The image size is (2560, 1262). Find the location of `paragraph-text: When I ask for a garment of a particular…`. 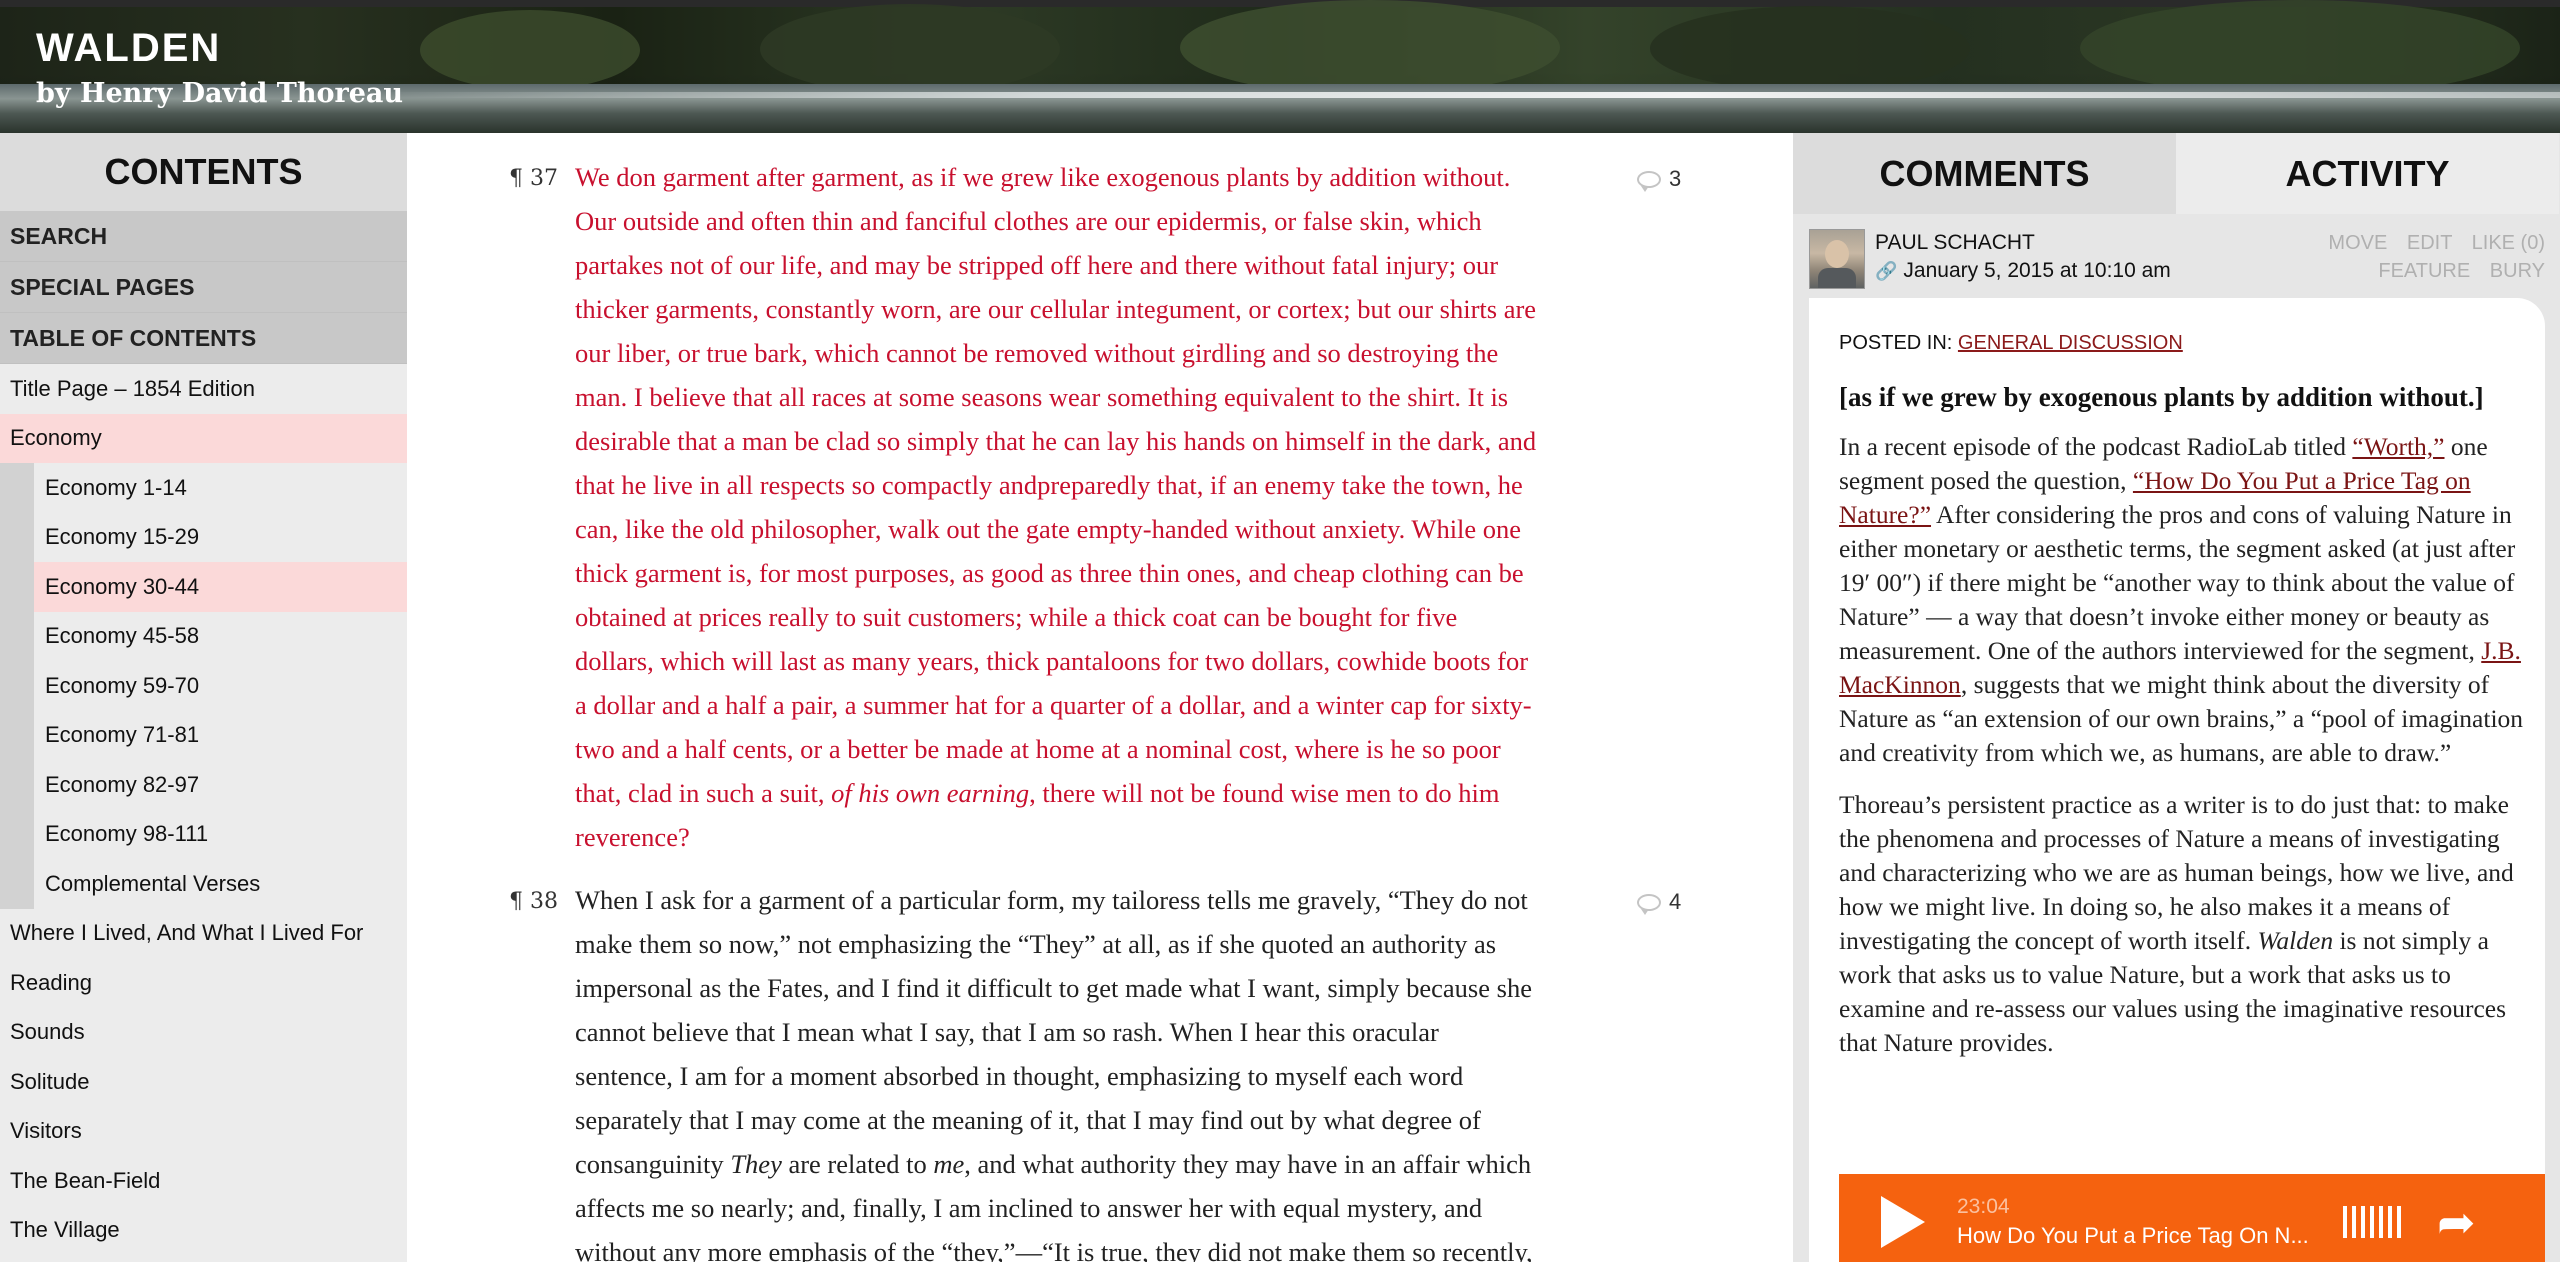

paragraph-text: When I ask for a garment of a particular… is located at coordinates (1105, 1070).